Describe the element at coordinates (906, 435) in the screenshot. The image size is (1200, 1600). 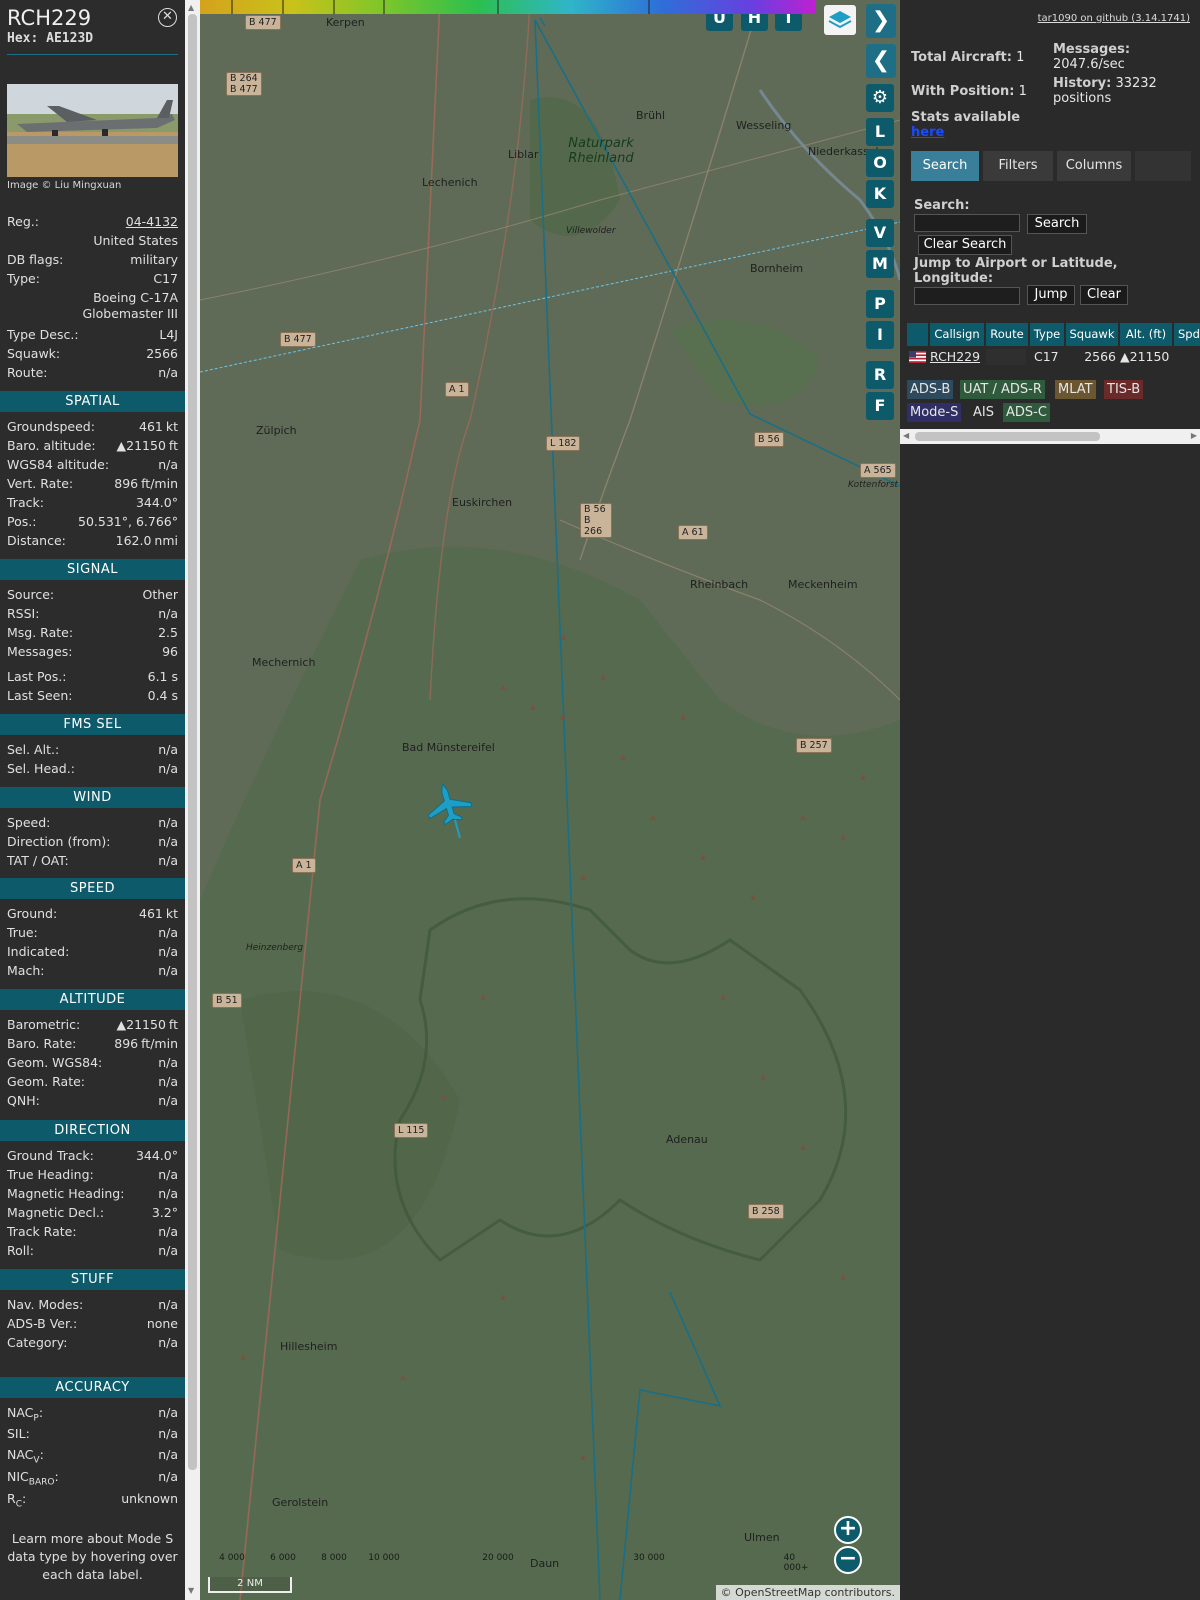
I see `scroll-left-icon: ◀` at that location.